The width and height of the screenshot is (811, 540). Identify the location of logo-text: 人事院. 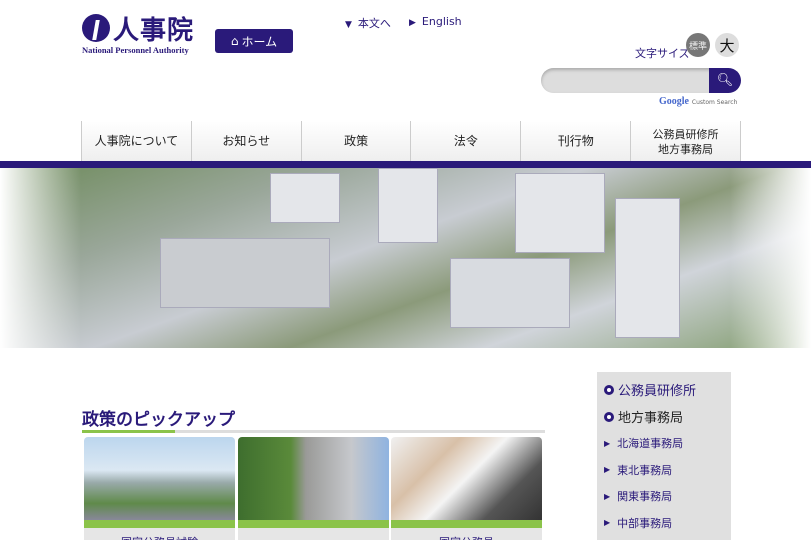
(154, 31).